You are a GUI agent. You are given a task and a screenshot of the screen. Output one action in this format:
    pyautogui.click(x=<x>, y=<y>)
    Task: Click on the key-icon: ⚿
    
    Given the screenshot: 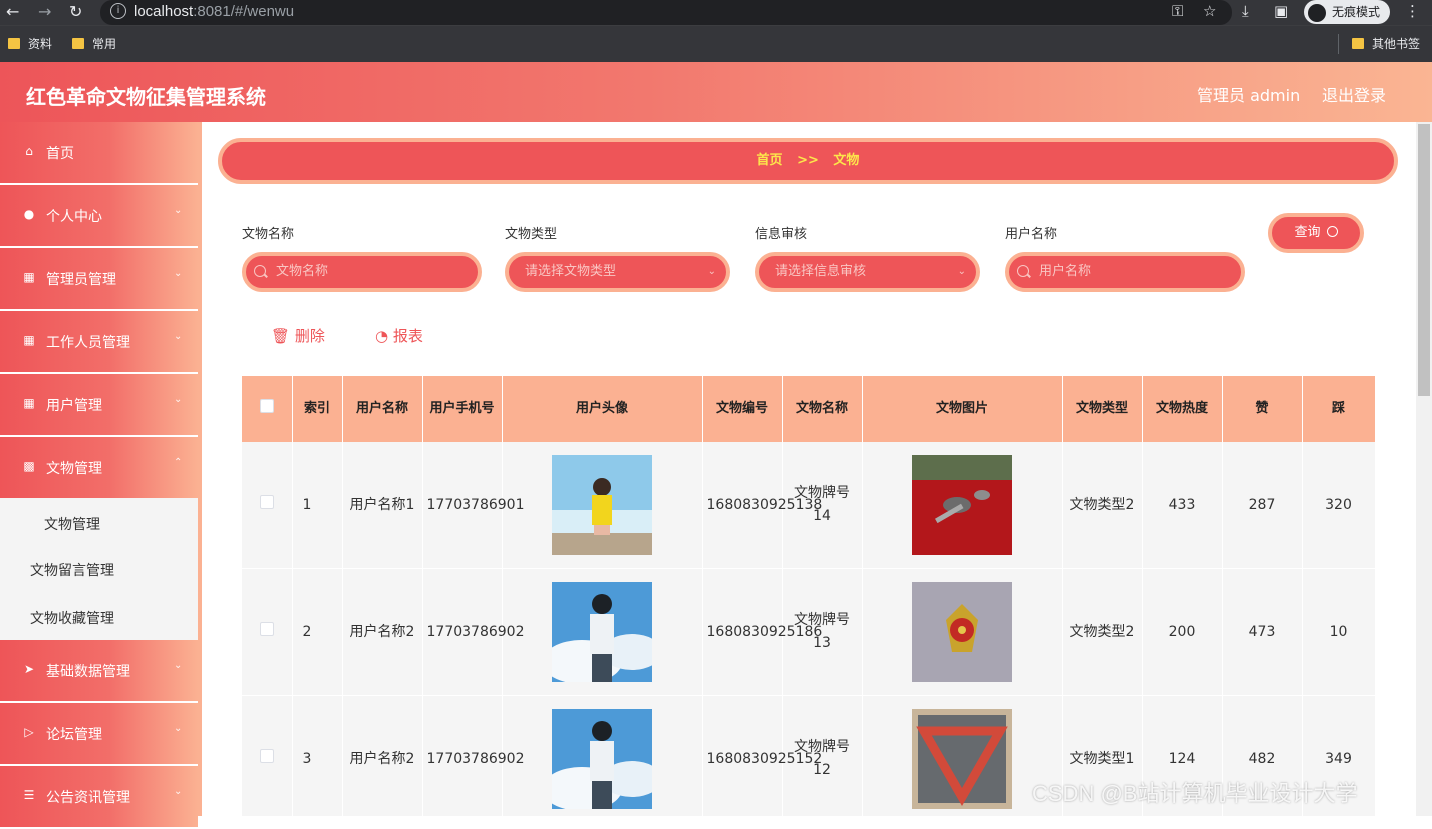 What is the action you would take?
    pyautogui.click(x=1177, y=11)
    